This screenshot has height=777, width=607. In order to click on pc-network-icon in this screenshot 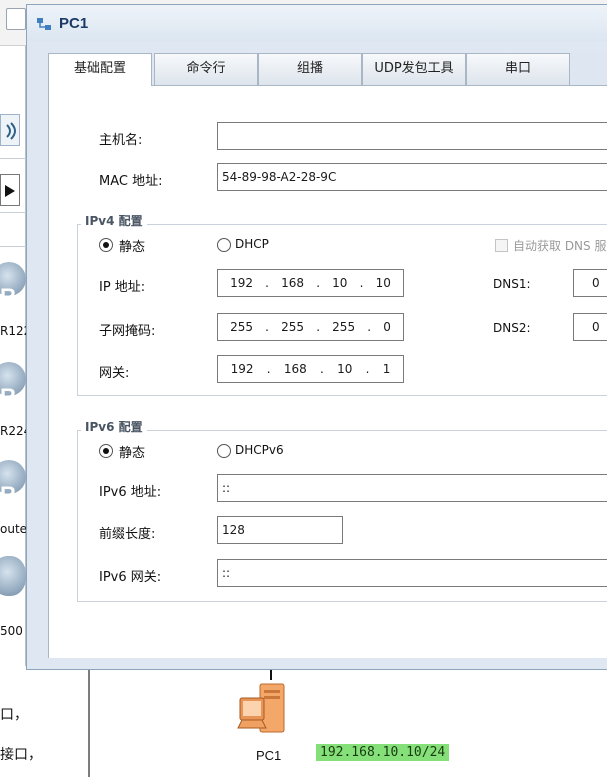, I will do `click(44, 24)`.